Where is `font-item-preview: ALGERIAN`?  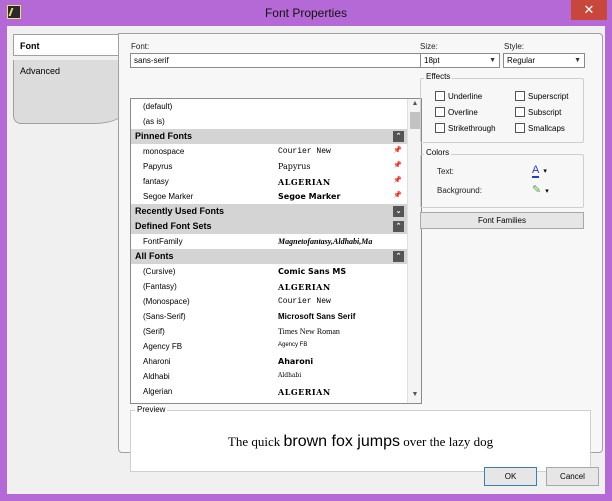 font-item-preview: ALGERIAN is located at coordinates (304, 182).